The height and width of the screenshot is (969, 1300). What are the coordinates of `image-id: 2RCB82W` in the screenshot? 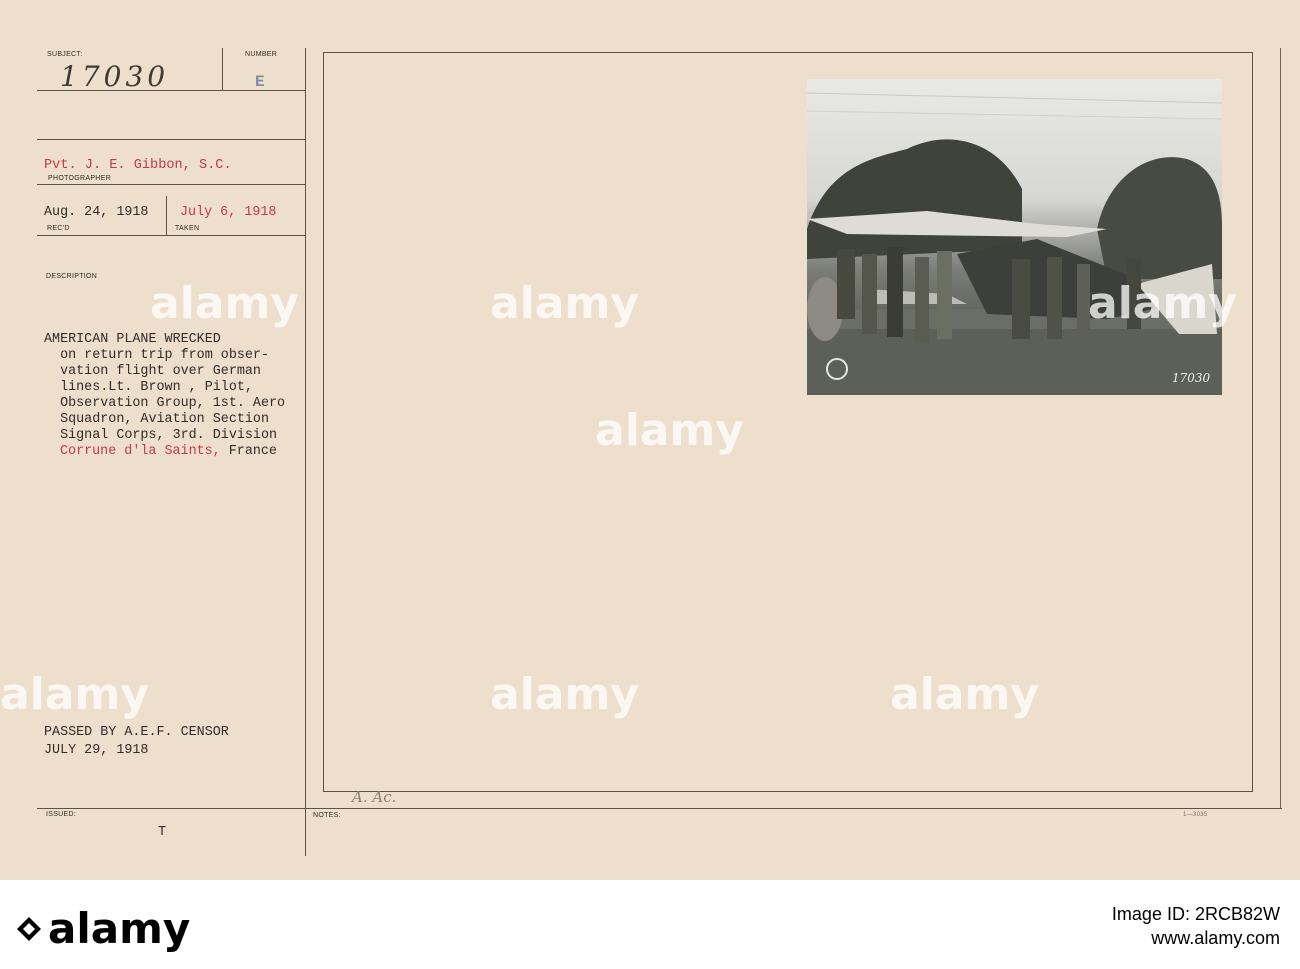 It's located at (1237, 914).